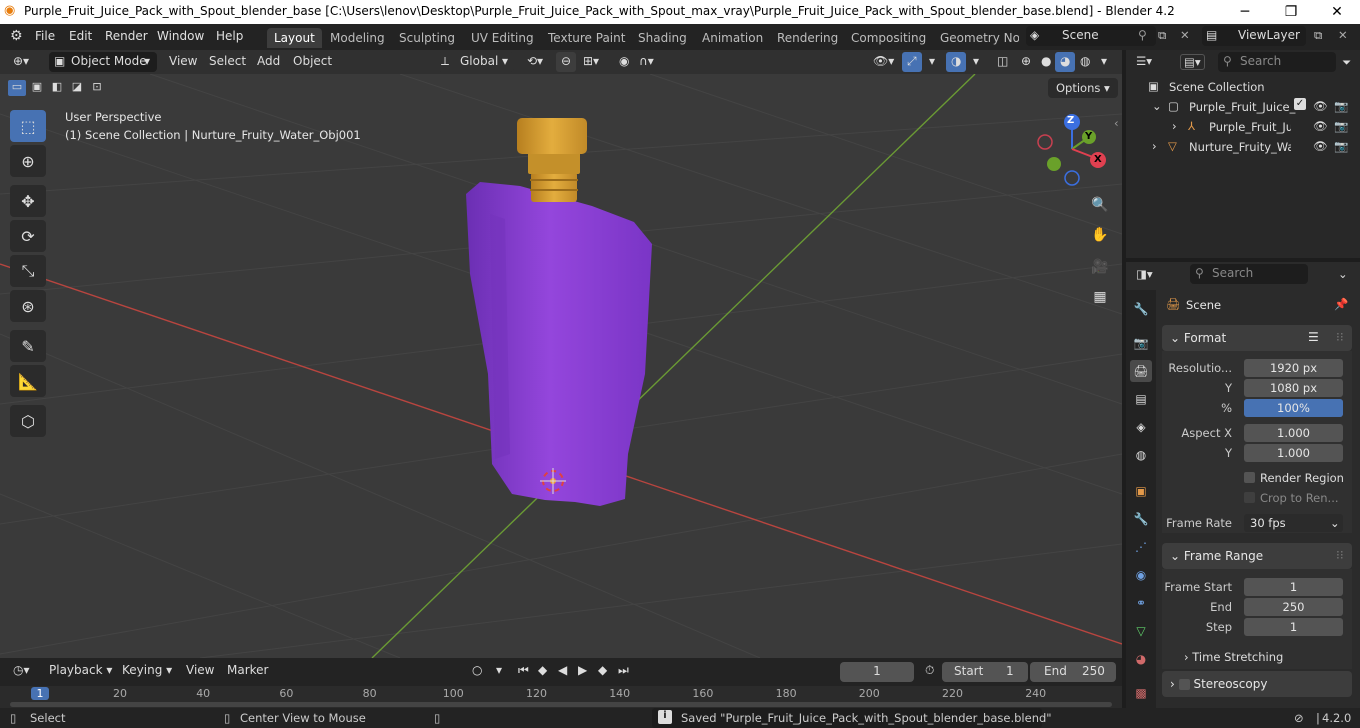 The height and width of the screenshot is (728, 1360). I want to click on stereoscopy-panel-header: › Stereoscopy, so click(1257, 684).